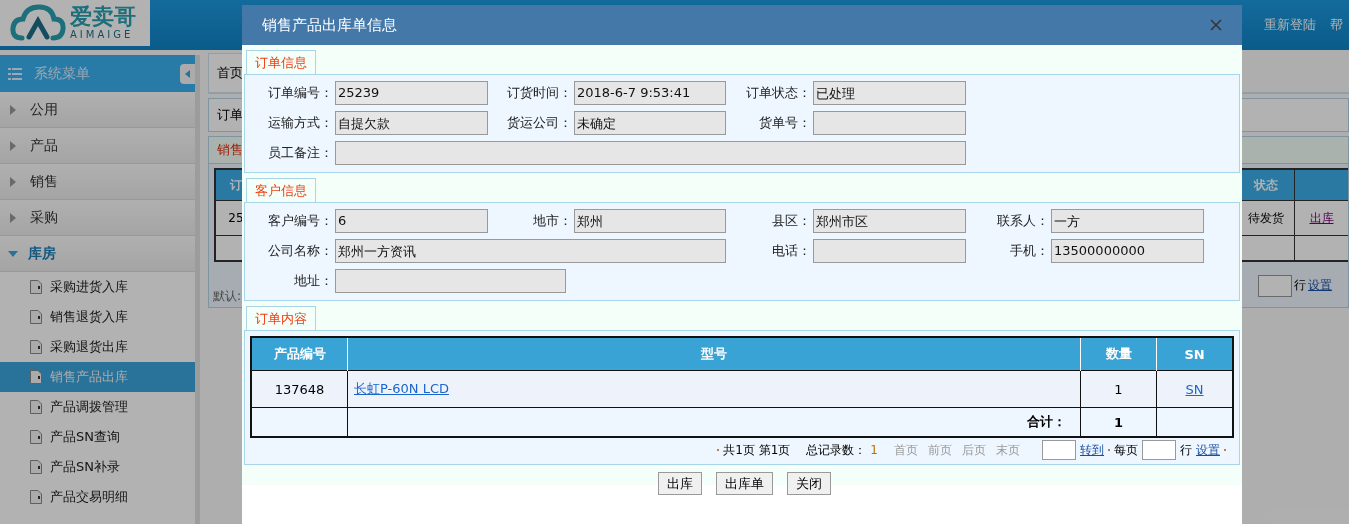  What do you see at coordinates (1118, 389) in the screenshot?
I see `table-cell: 1` at bounding box center [1118, 389].